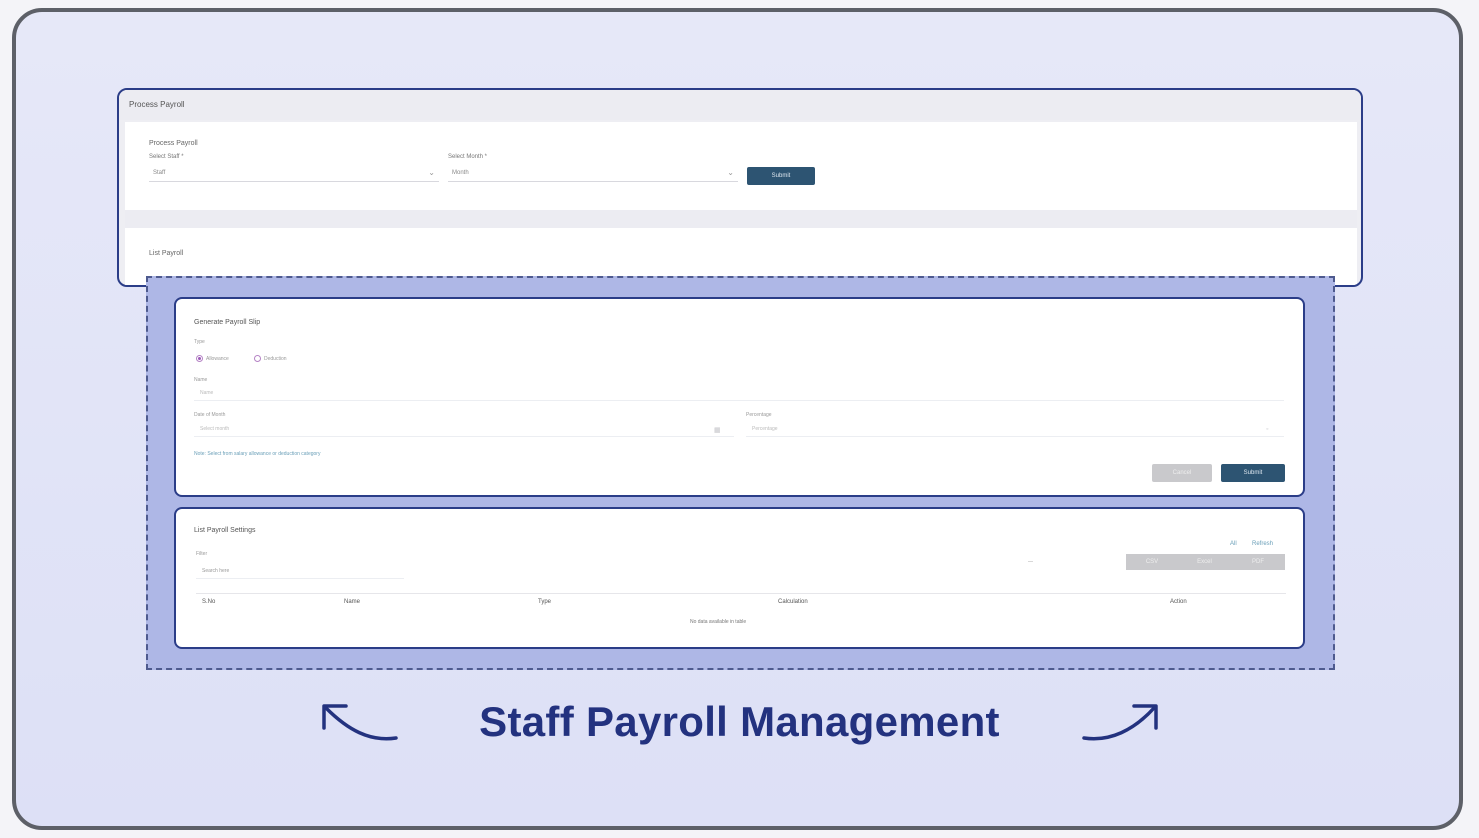 This screenshot has height=838, width=1479. What do you see at coordinates (216, 571) in the screenshot?
I see `search-placeholder: Search here` at bounding box center [216, 571].